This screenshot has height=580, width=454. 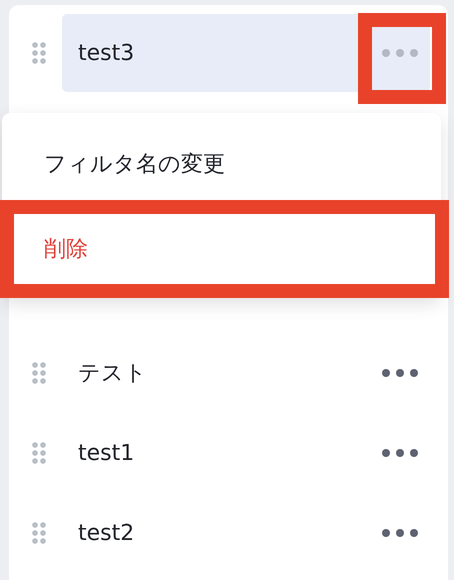 I want to click on filter-item: テスト, so click(x=246, y=373).